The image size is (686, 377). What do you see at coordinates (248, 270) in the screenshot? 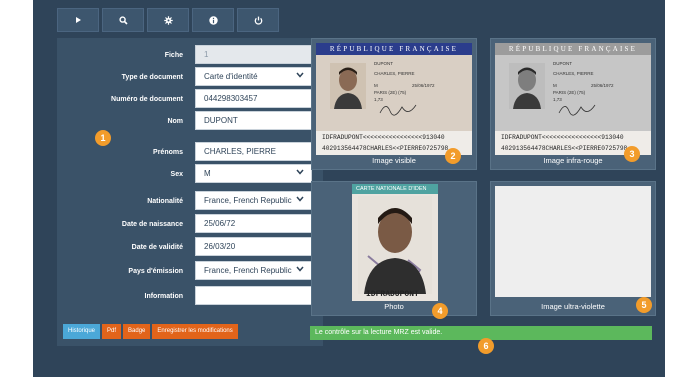
I see `pays-emission-value: France, French Republic` at bounding box center [248, 270].